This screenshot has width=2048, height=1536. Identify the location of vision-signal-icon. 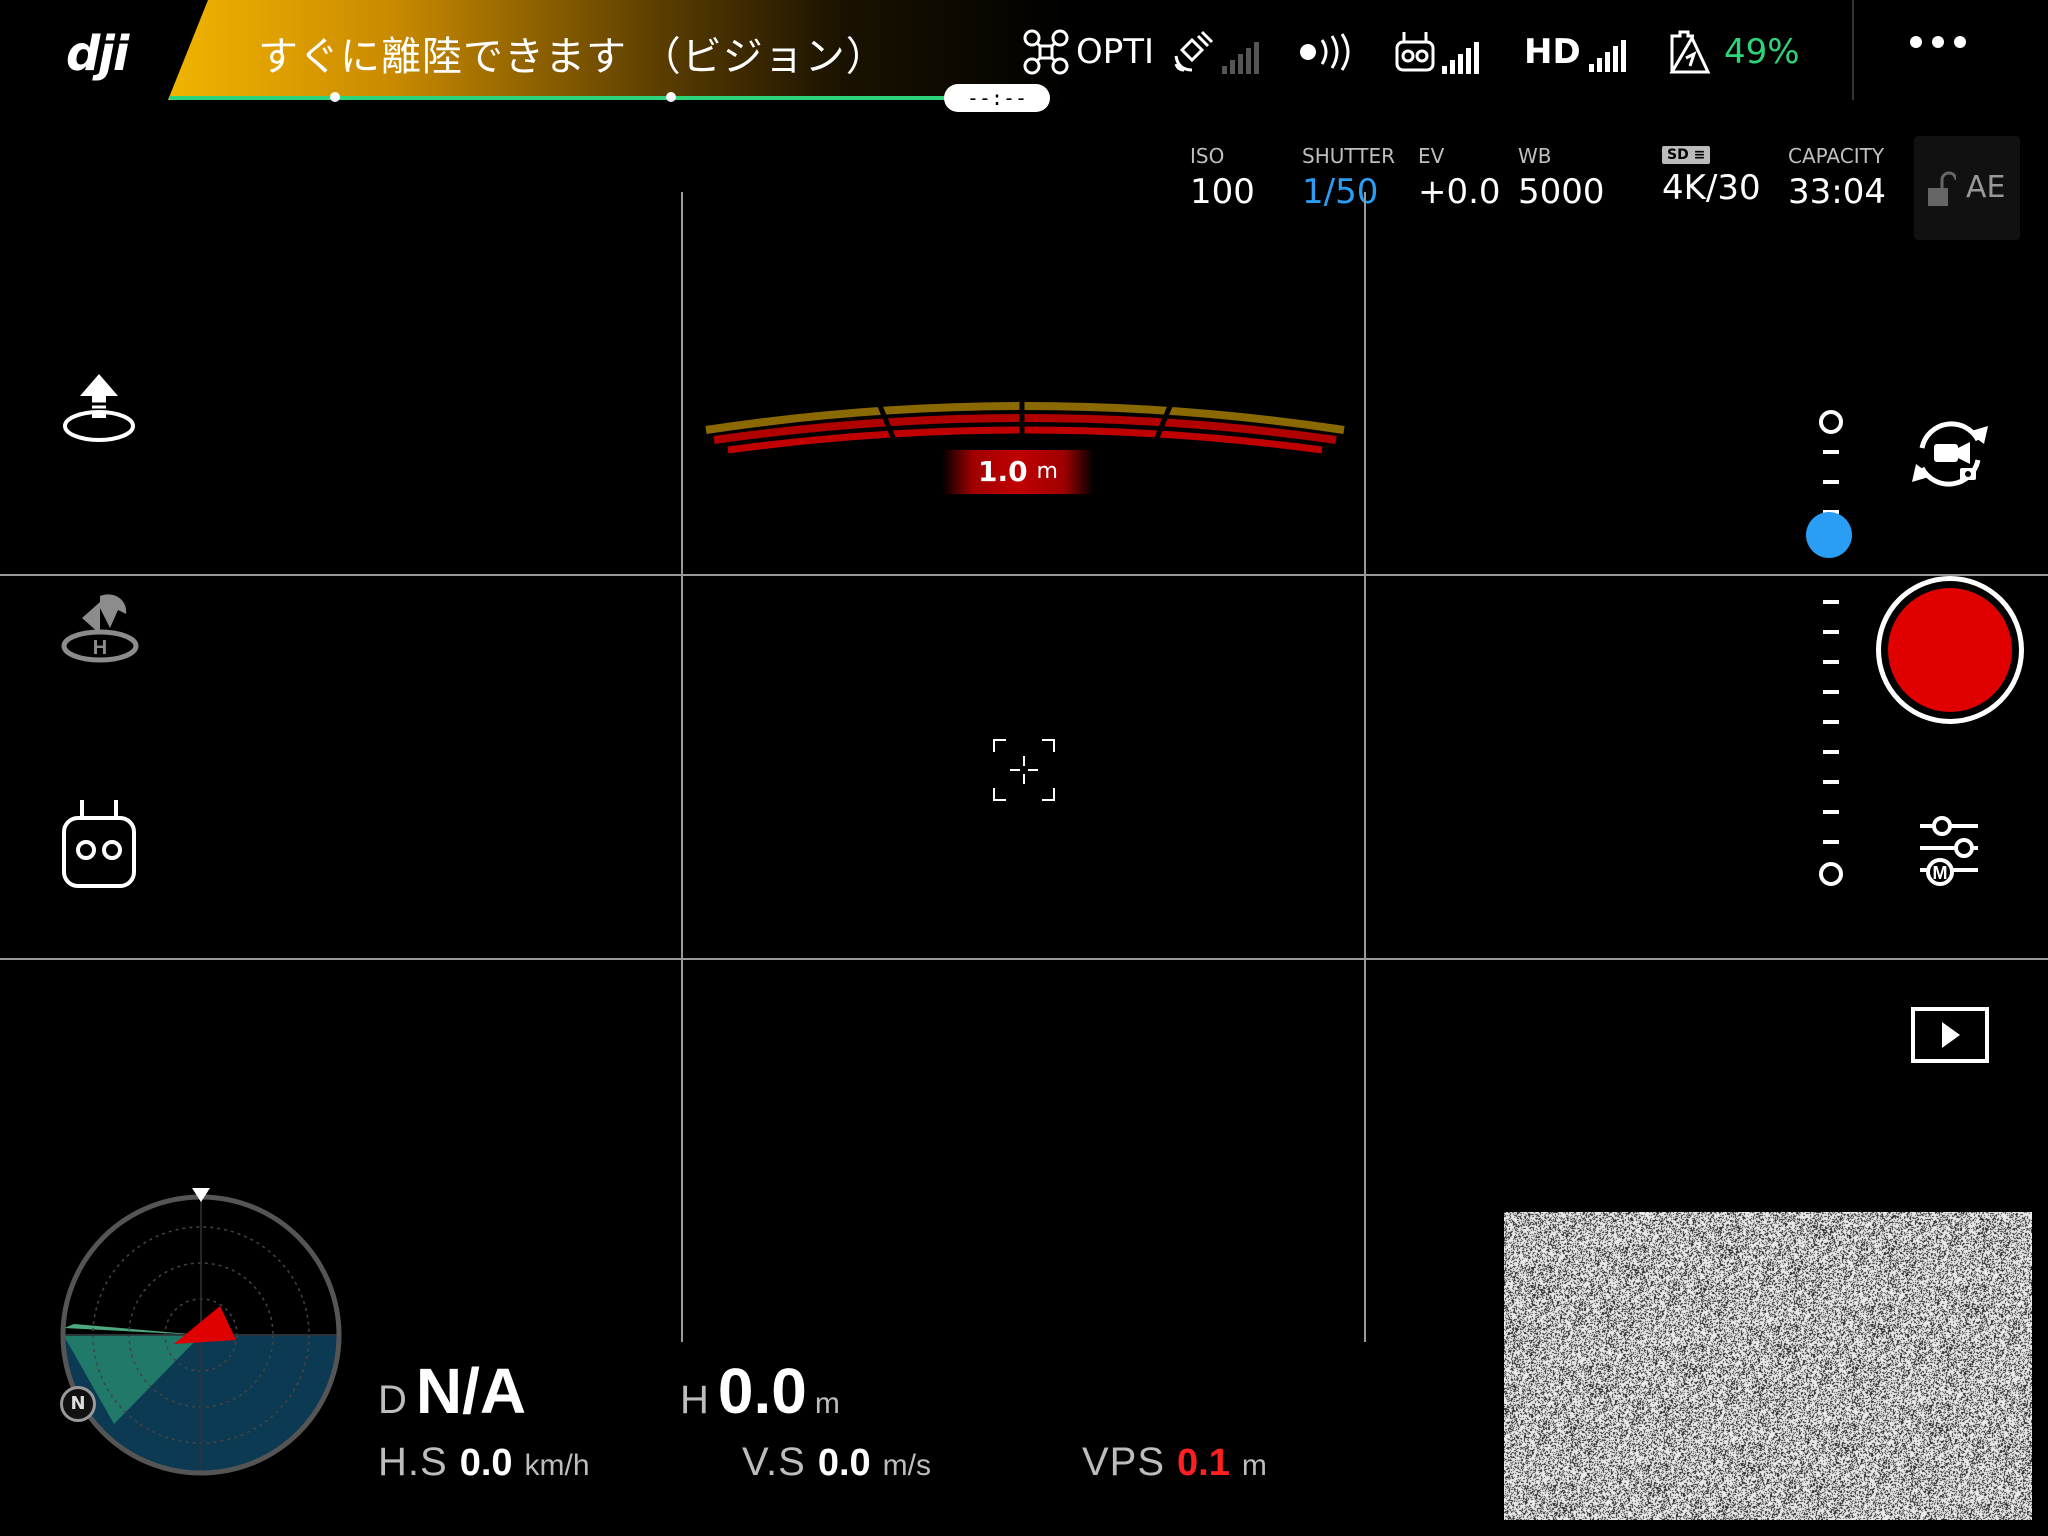
(1325, 52).